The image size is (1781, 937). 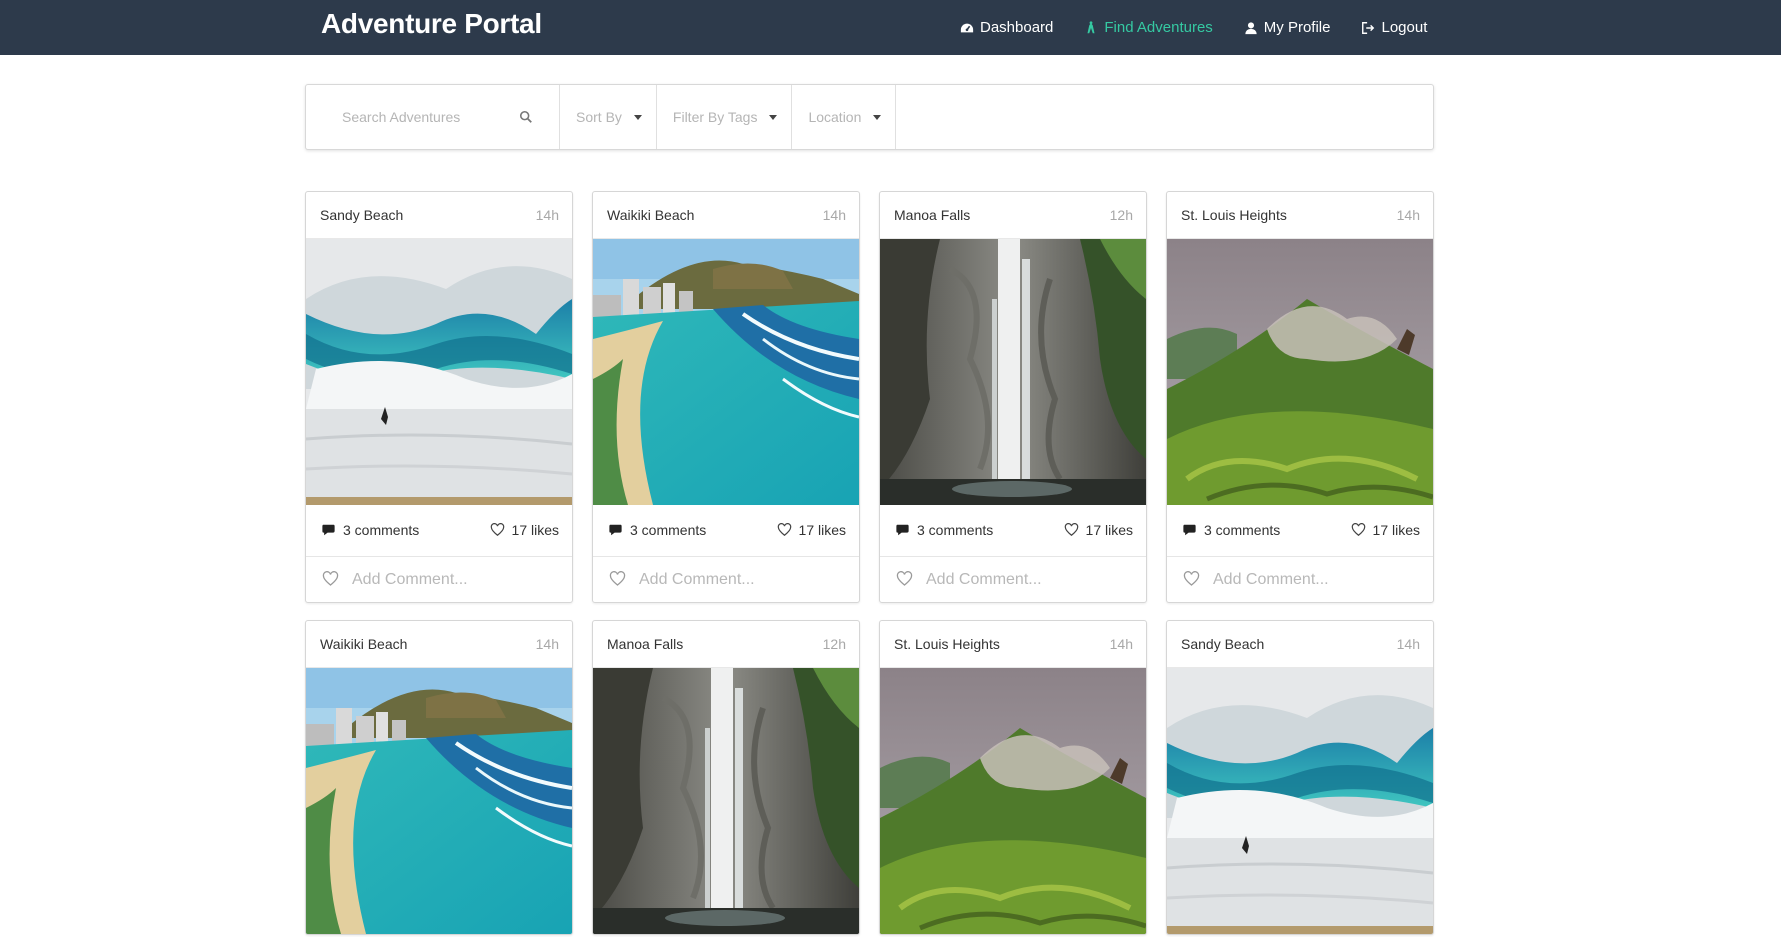 I want to click on nav-dashboard-label: Dashboard, so click(x=1017, y=27).